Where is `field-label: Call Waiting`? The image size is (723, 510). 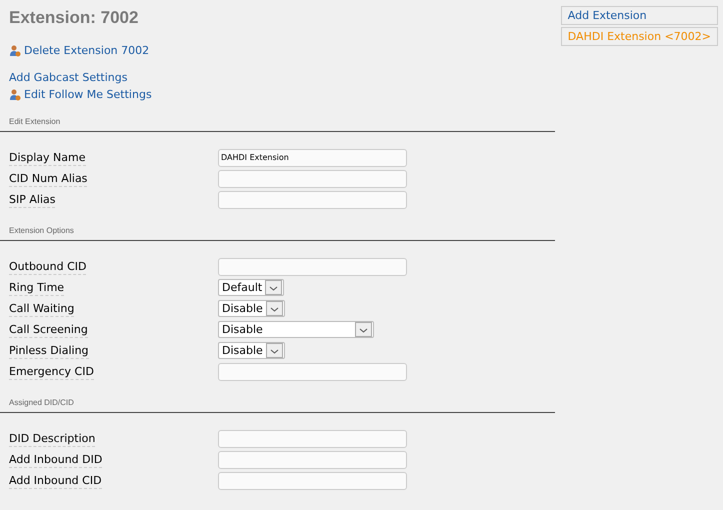
field-label: Call Waiting is located at coordinates (41, 309).